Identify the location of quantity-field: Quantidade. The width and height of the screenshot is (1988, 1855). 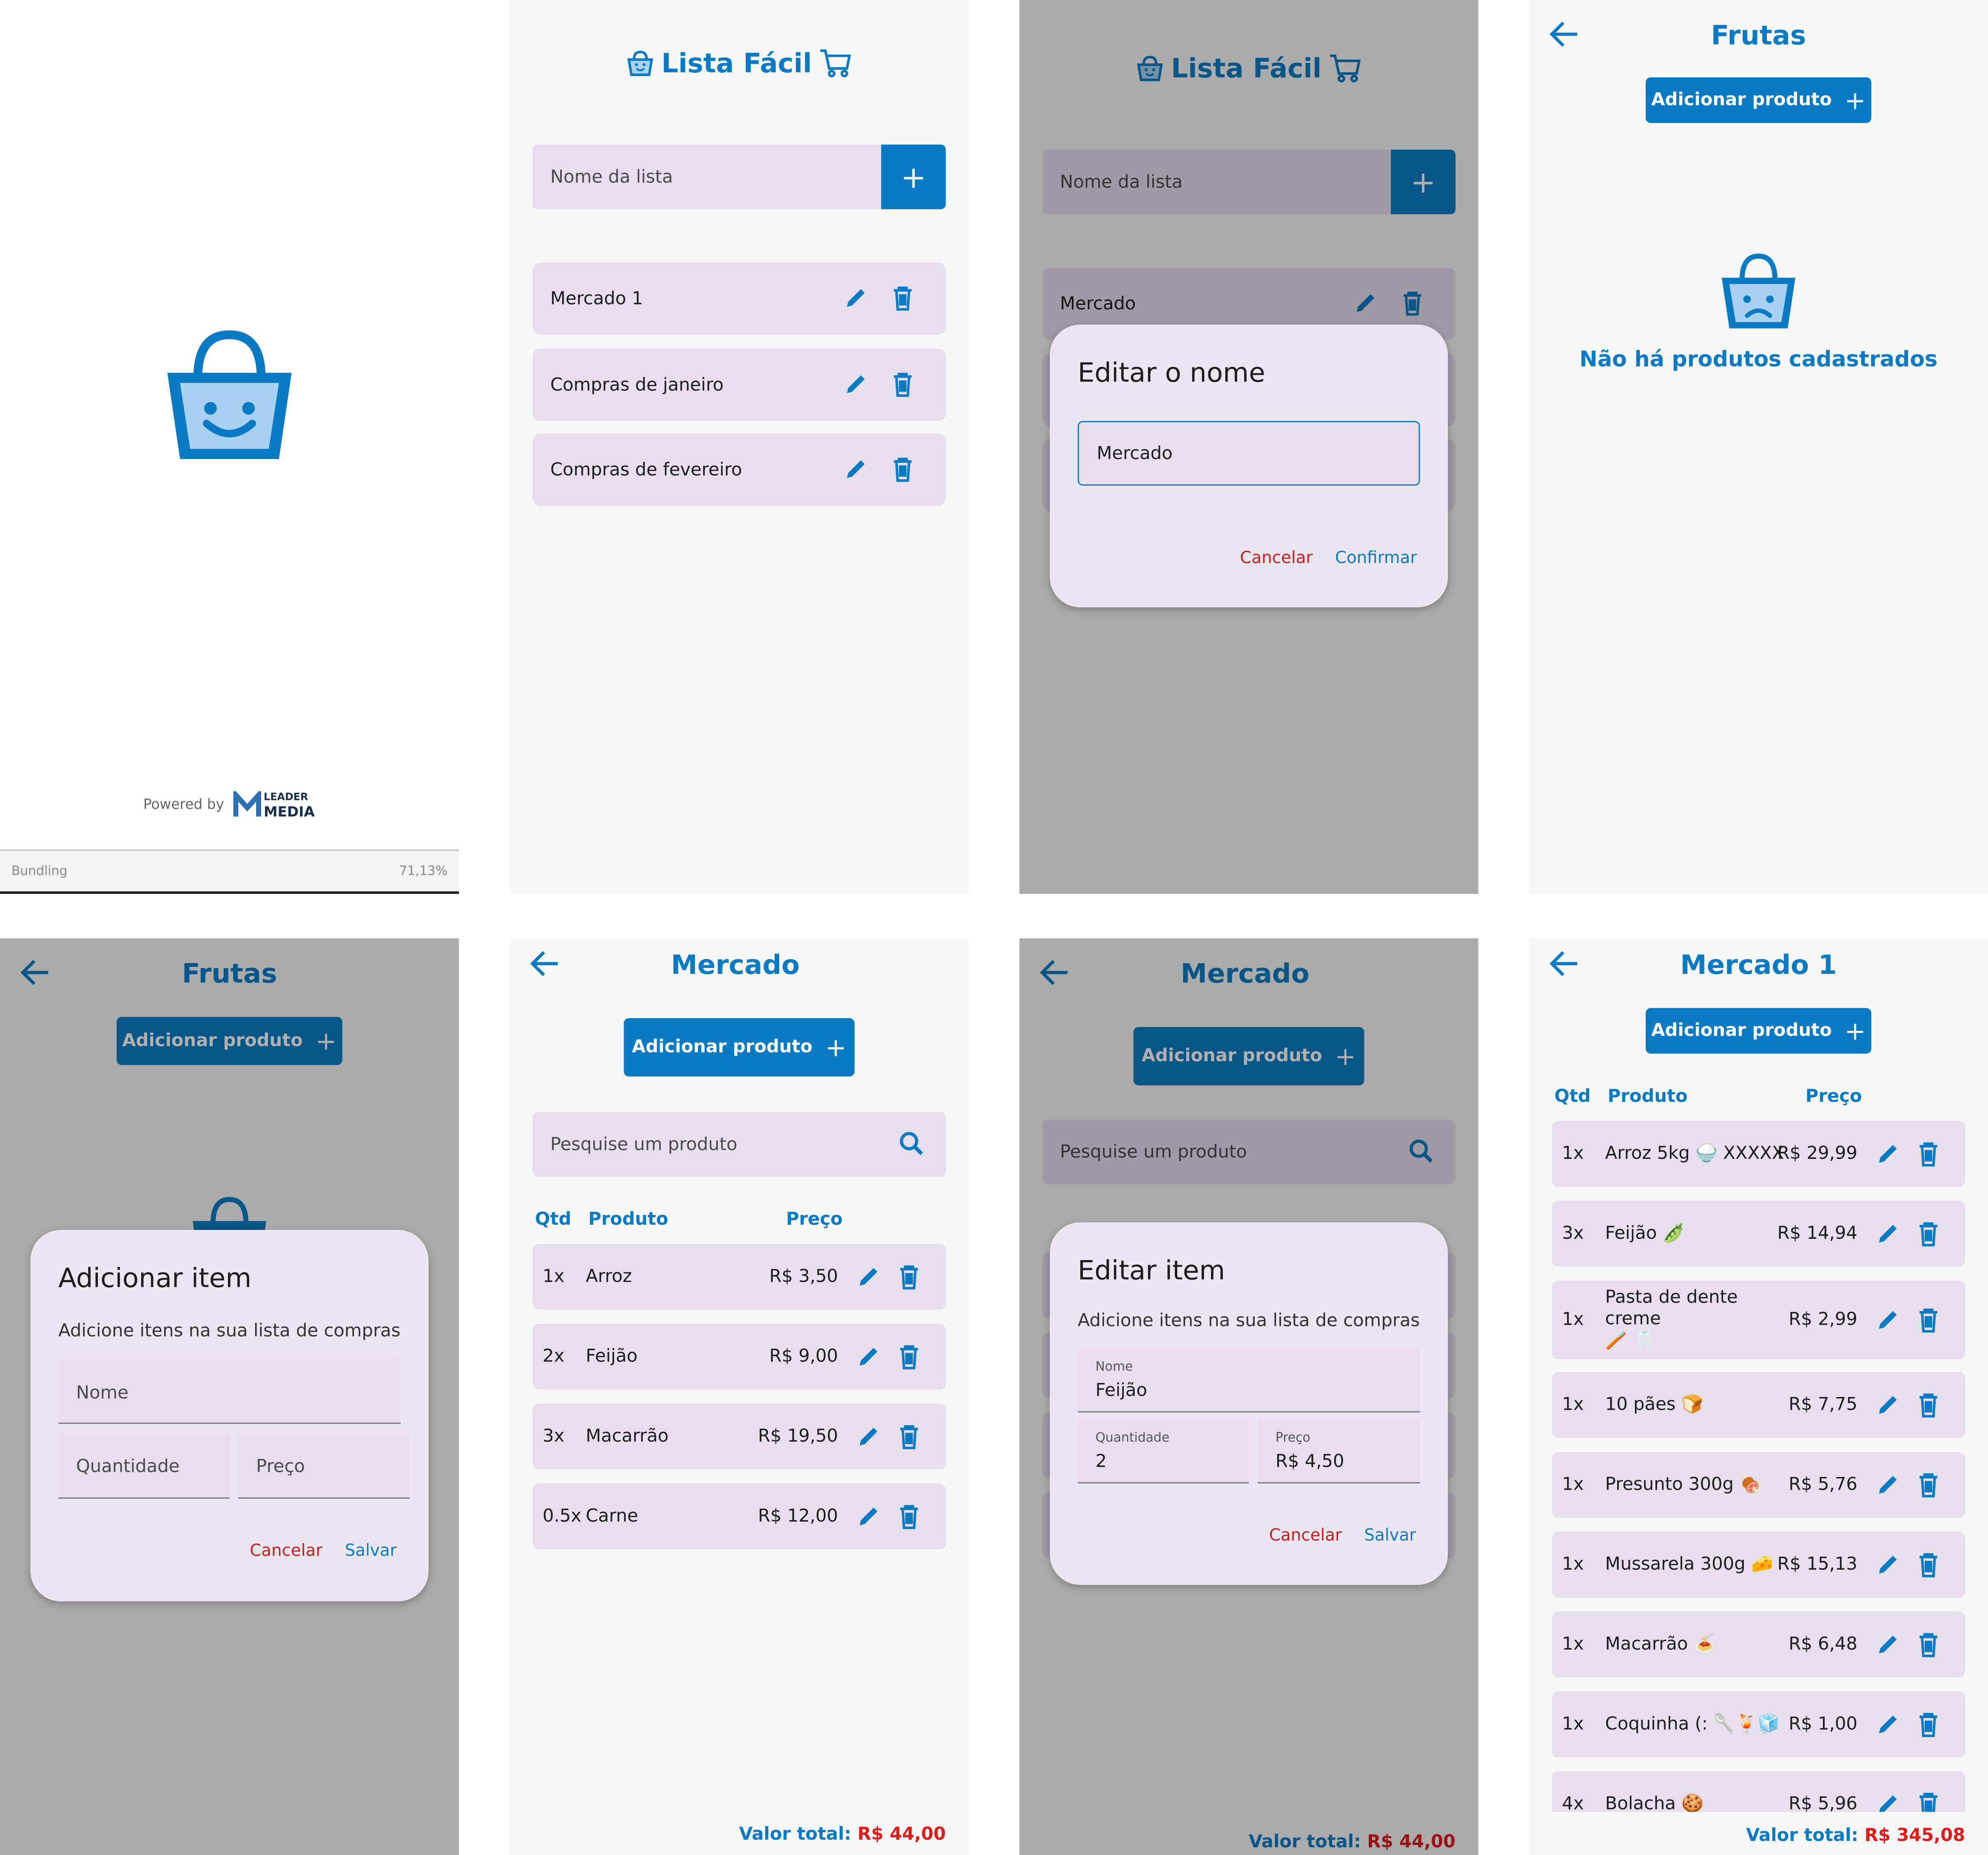
(144, 1466).